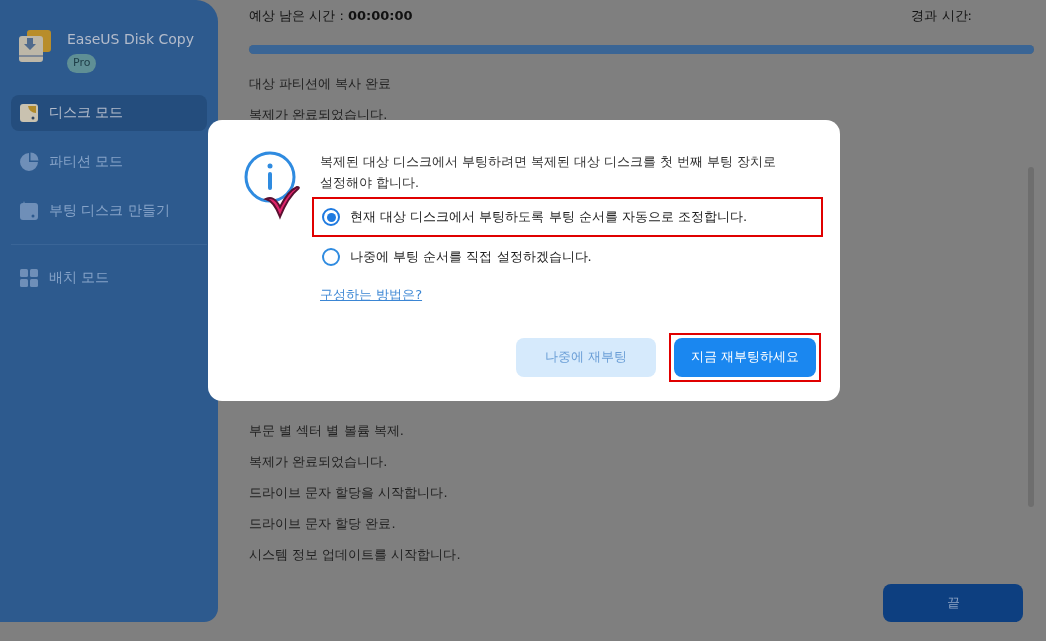  What do you see at coordinates (586, 357) in the screenshot?
I see `reboot-later-button: 나중에 재부팅` at bounding box center [586, 357].